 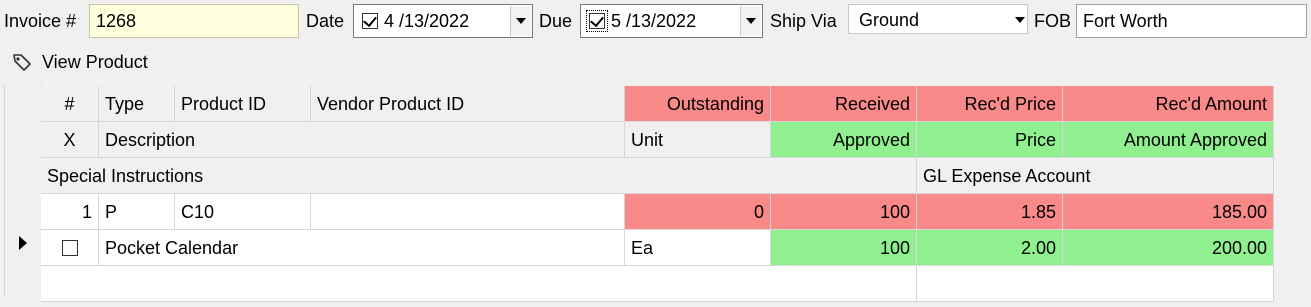 I want to click on col-header-recd-amount: Rec'd Amount, so click(x=1168, y=104).